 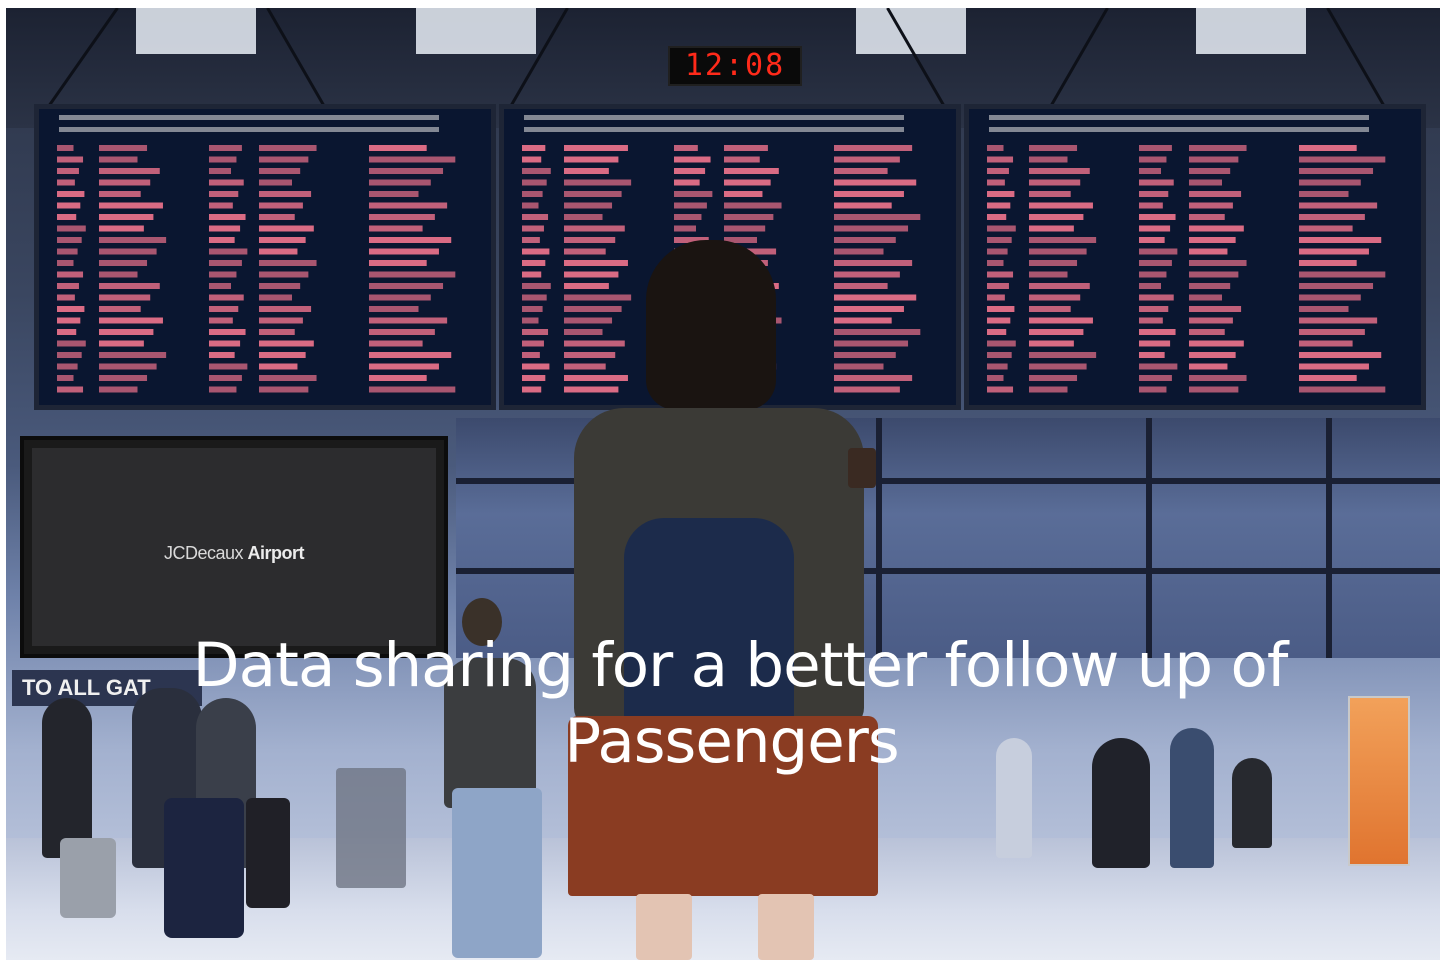 What do you see at coordinates (497, 873) in the screenshot?
I see `traveller-jeans` at bounding box center [497, 873].